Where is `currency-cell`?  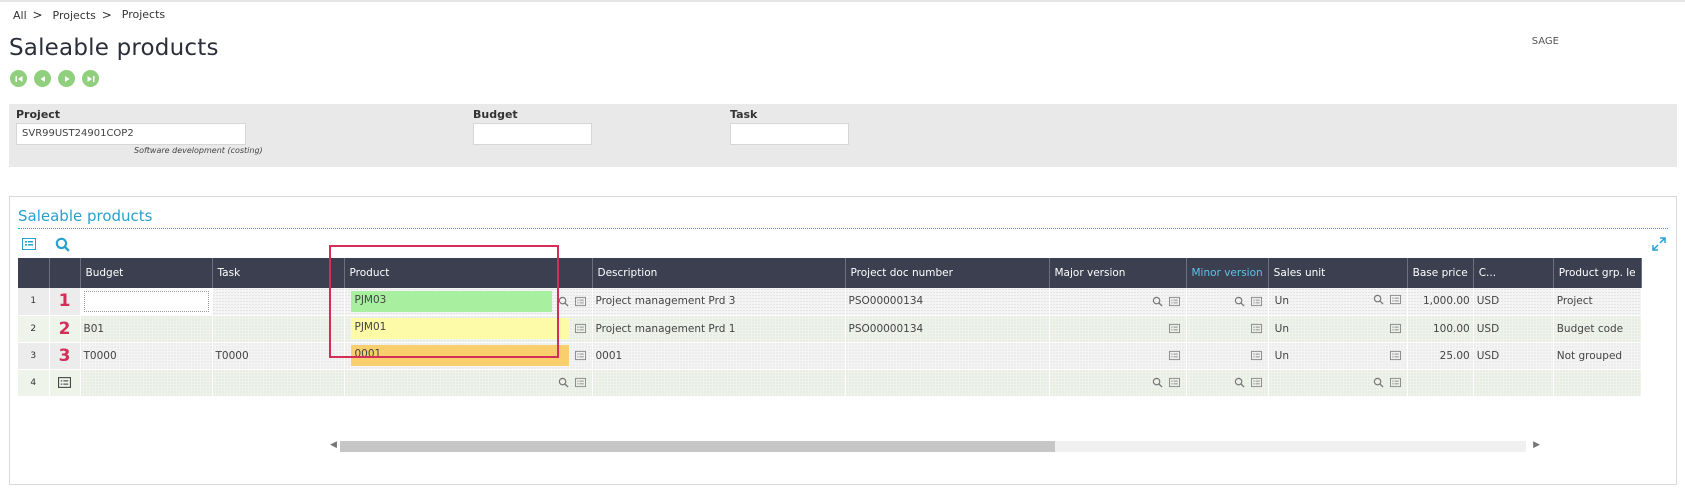 currency-cell is located at coordinates (1513, 383).